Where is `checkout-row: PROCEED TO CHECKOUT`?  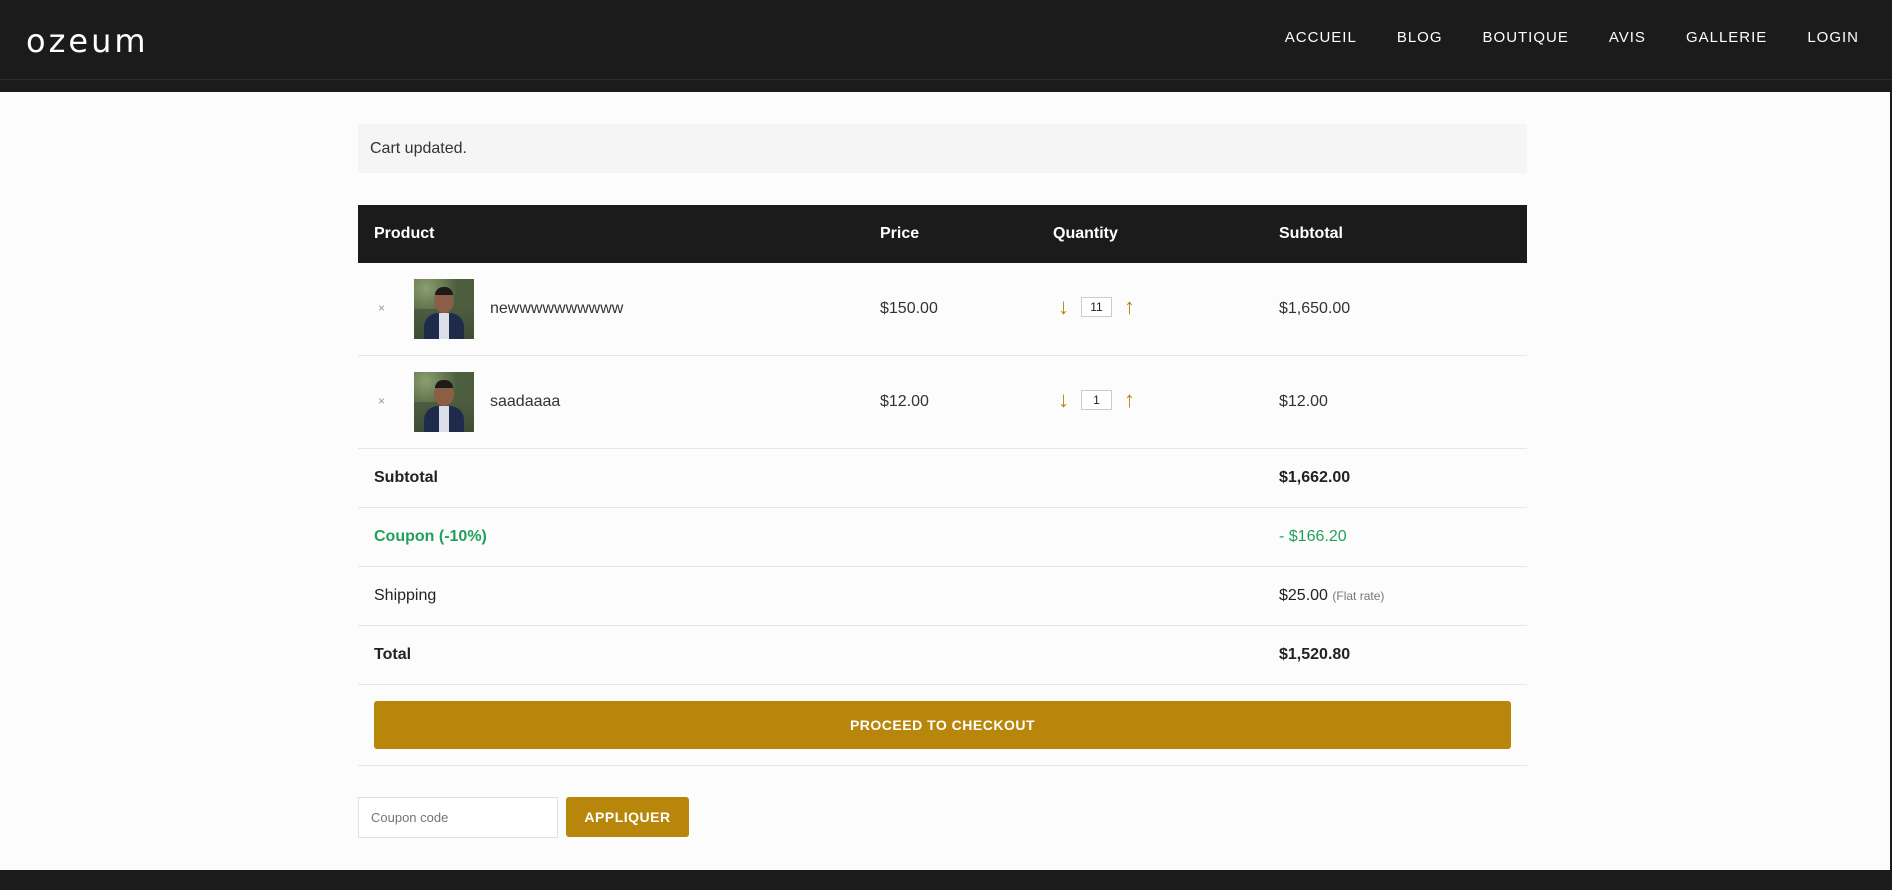 checkout-row: PROCEED TO CHECKOUT is located at coordinates (942, 725).